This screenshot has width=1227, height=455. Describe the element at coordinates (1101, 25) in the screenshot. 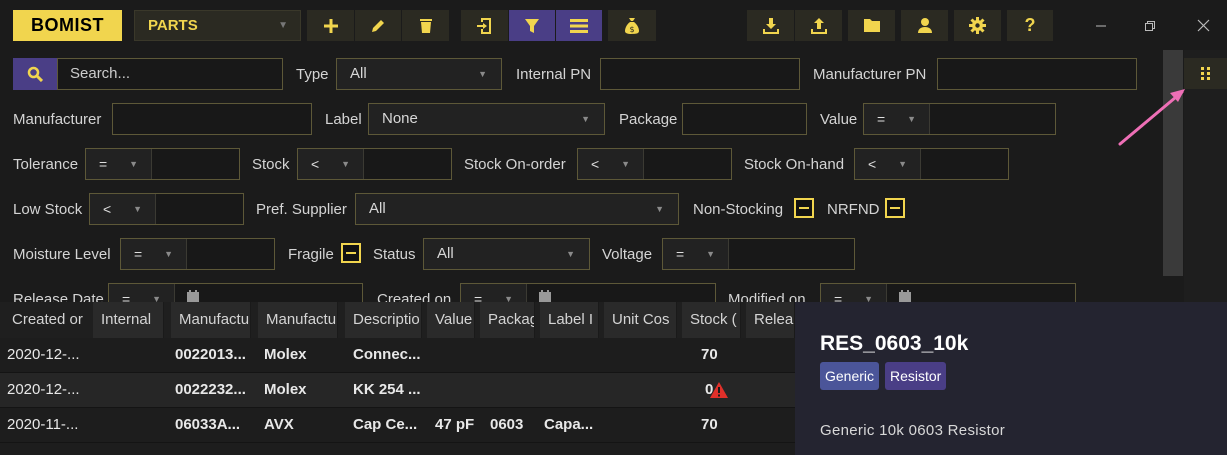

I see `minimize-button` at that location.